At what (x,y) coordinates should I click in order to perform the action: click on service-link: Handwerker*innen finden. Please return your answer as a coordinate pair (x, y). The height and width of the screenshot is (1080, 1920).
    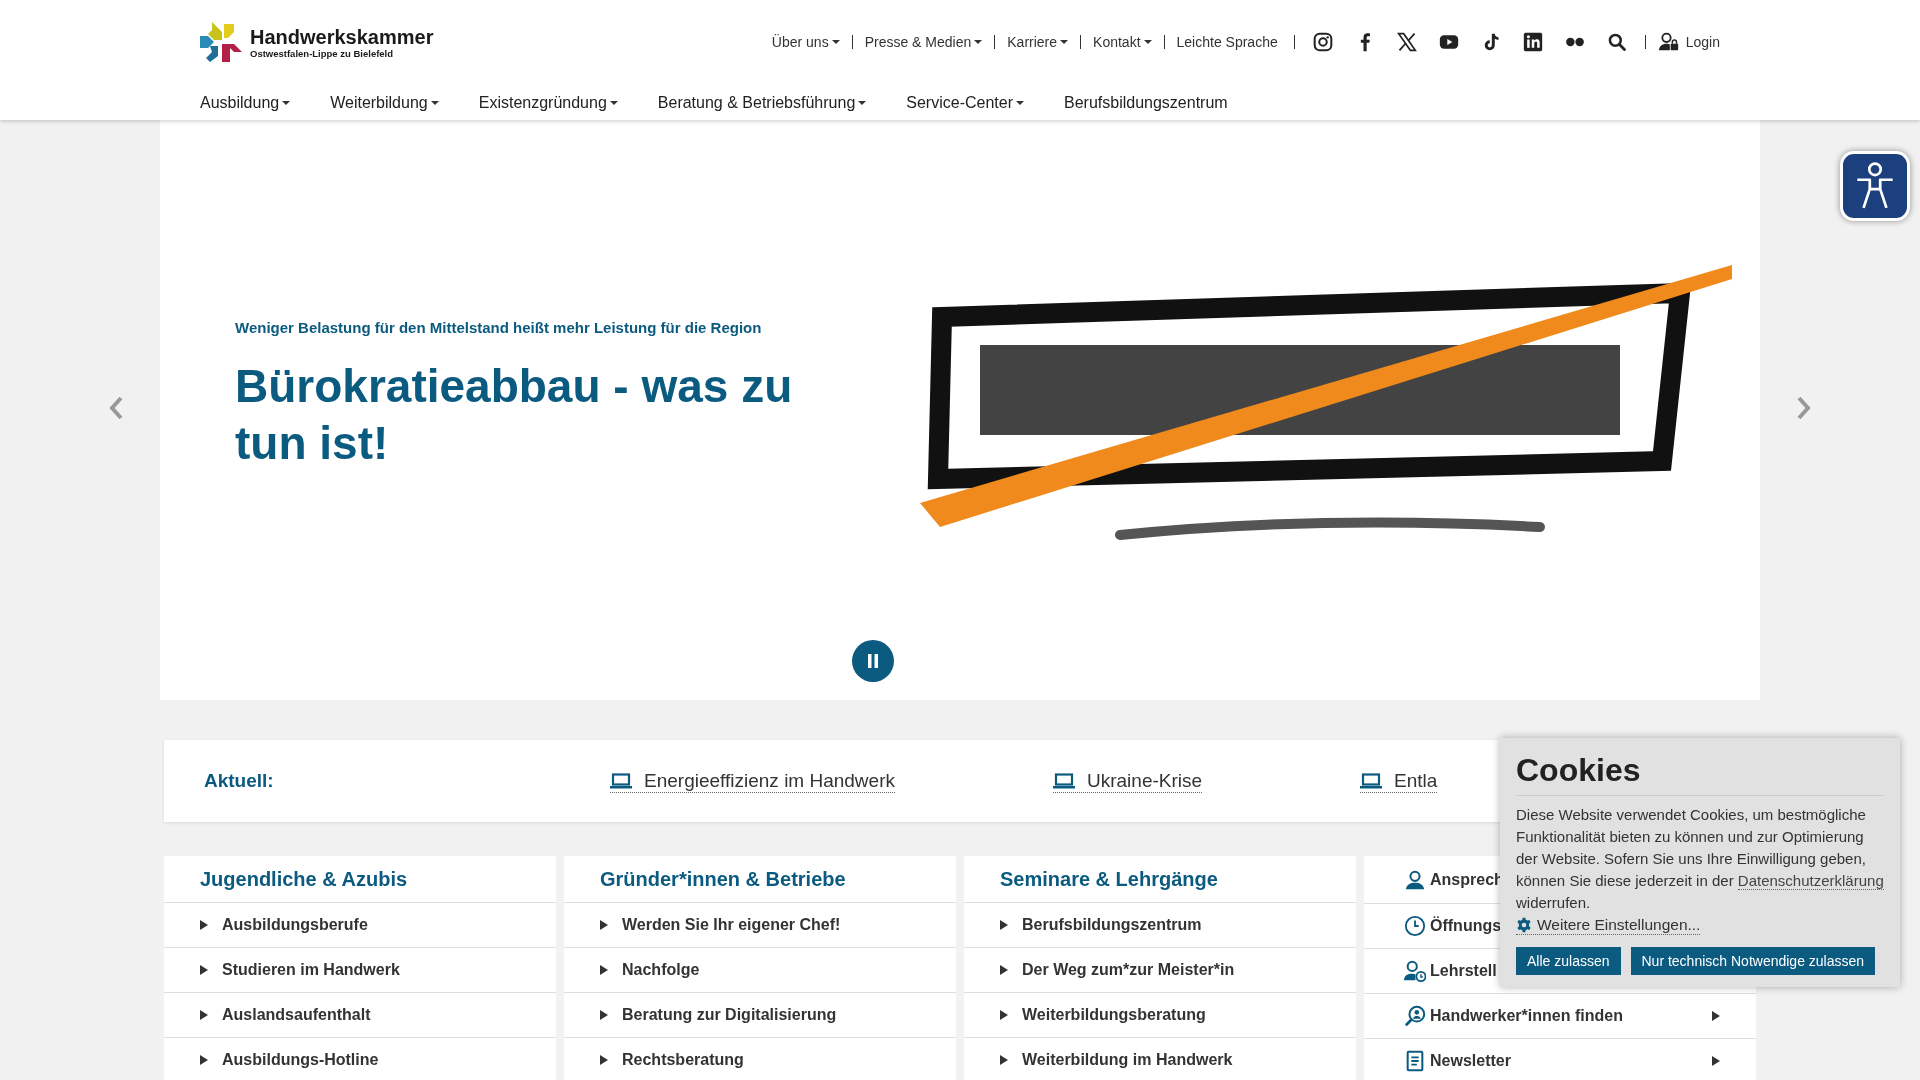
    Looking at the image, I should click on (1560, 1016).